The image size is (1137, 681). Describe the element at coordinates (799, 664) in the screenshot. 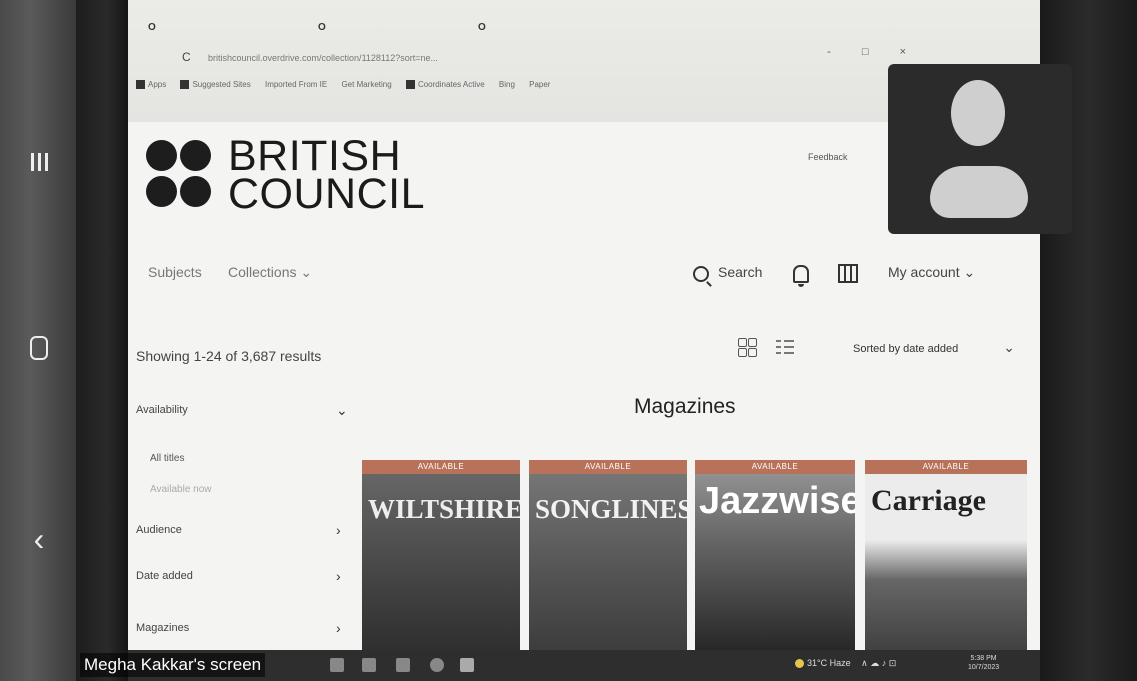

I see `weather-icon` at that location.